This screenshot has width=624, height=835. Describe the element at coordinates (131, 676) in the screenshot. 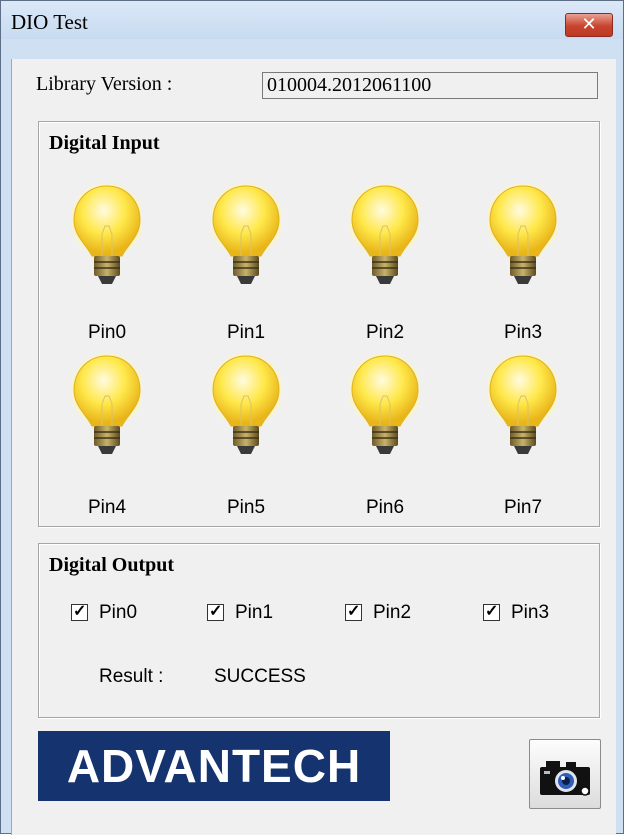

I see `result-label: Result :` at that location.